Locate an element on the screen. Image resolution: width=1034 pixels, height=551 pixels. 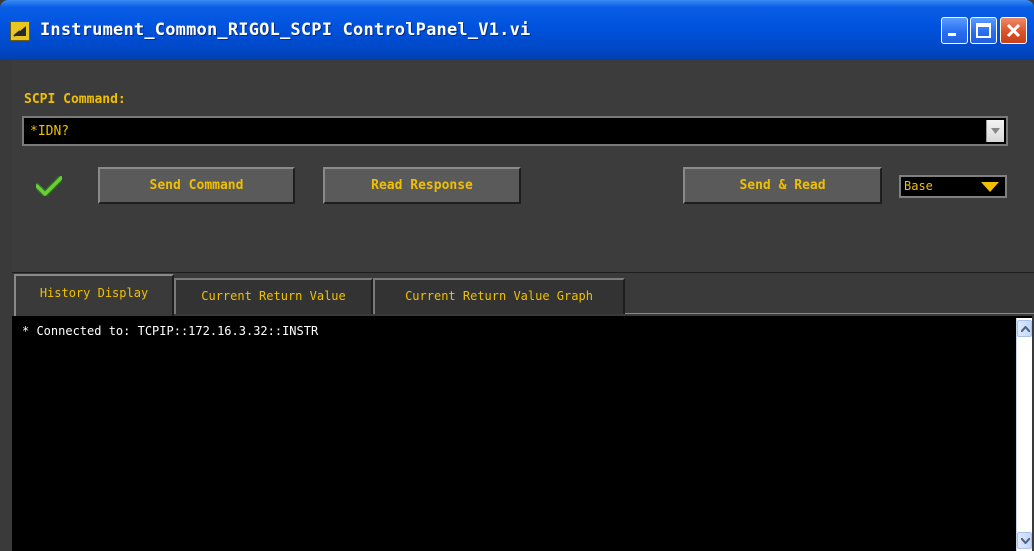
tab-current-return-value: Current Return Value is located at coordinates (273, 296).